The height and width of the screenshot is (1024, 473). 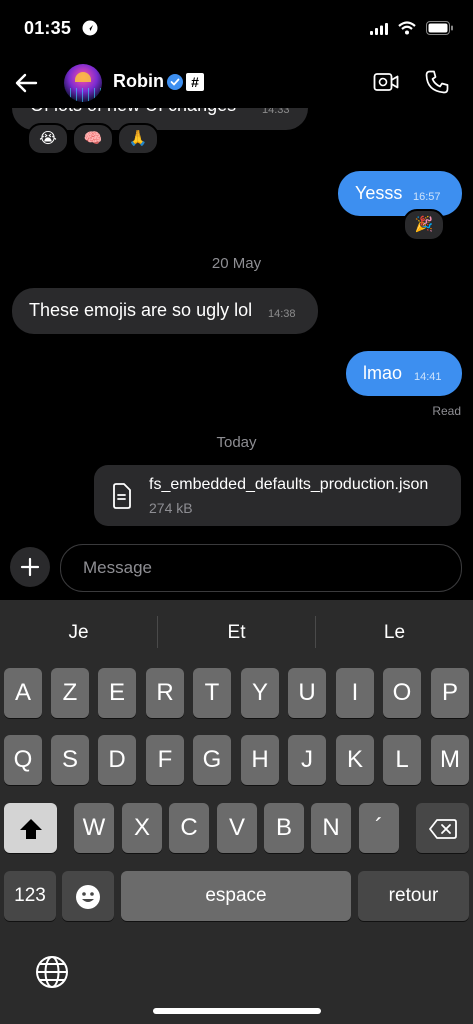 What do you see at coordinates (386, 82) in the screenshot?
I see `video-call-icon` at bounding box center [386, 82].